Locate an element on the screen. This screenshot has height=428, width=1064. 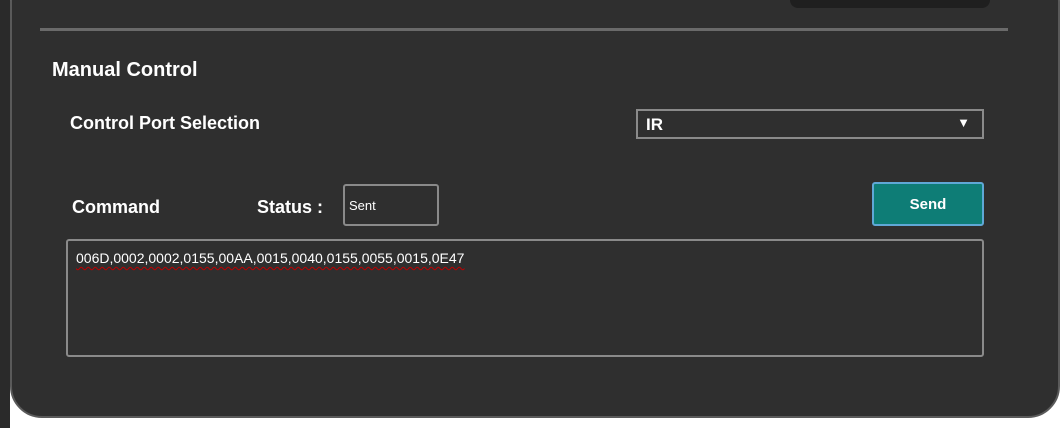
section-title: Manual Control is located at coordinates (125, 70).